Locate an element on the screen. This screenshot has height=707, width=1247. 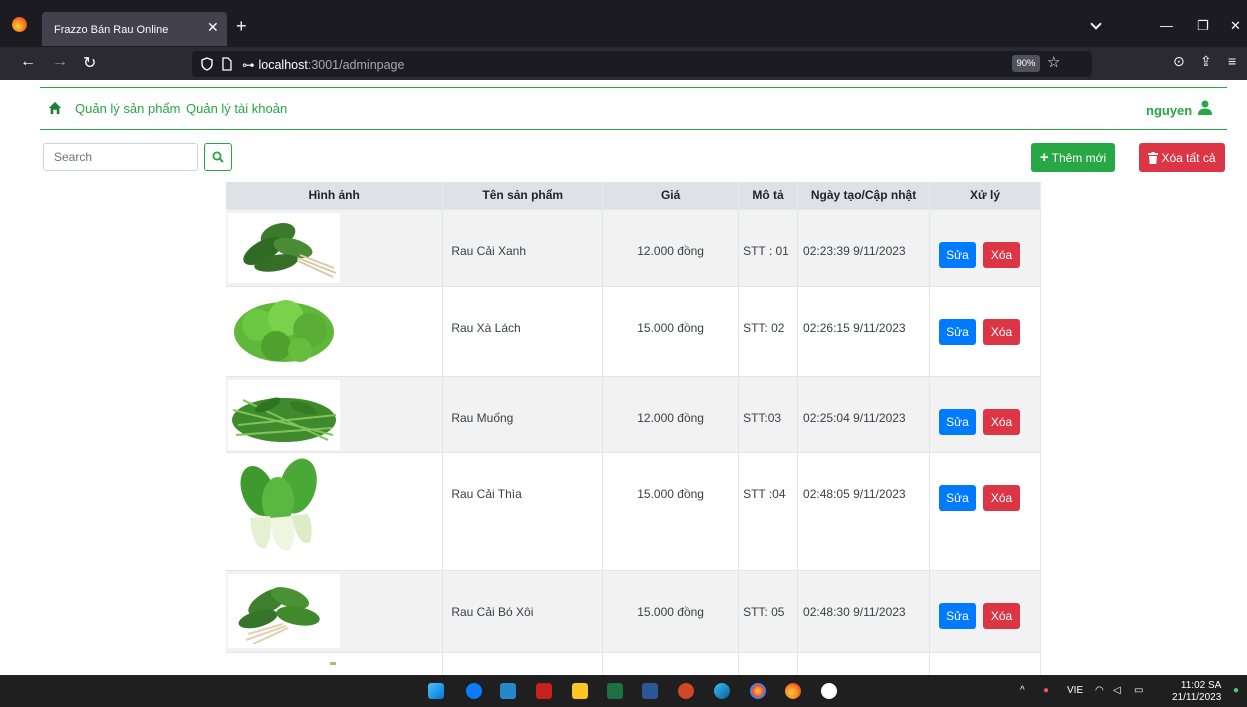
search-input is located at coordinates (120, 157).